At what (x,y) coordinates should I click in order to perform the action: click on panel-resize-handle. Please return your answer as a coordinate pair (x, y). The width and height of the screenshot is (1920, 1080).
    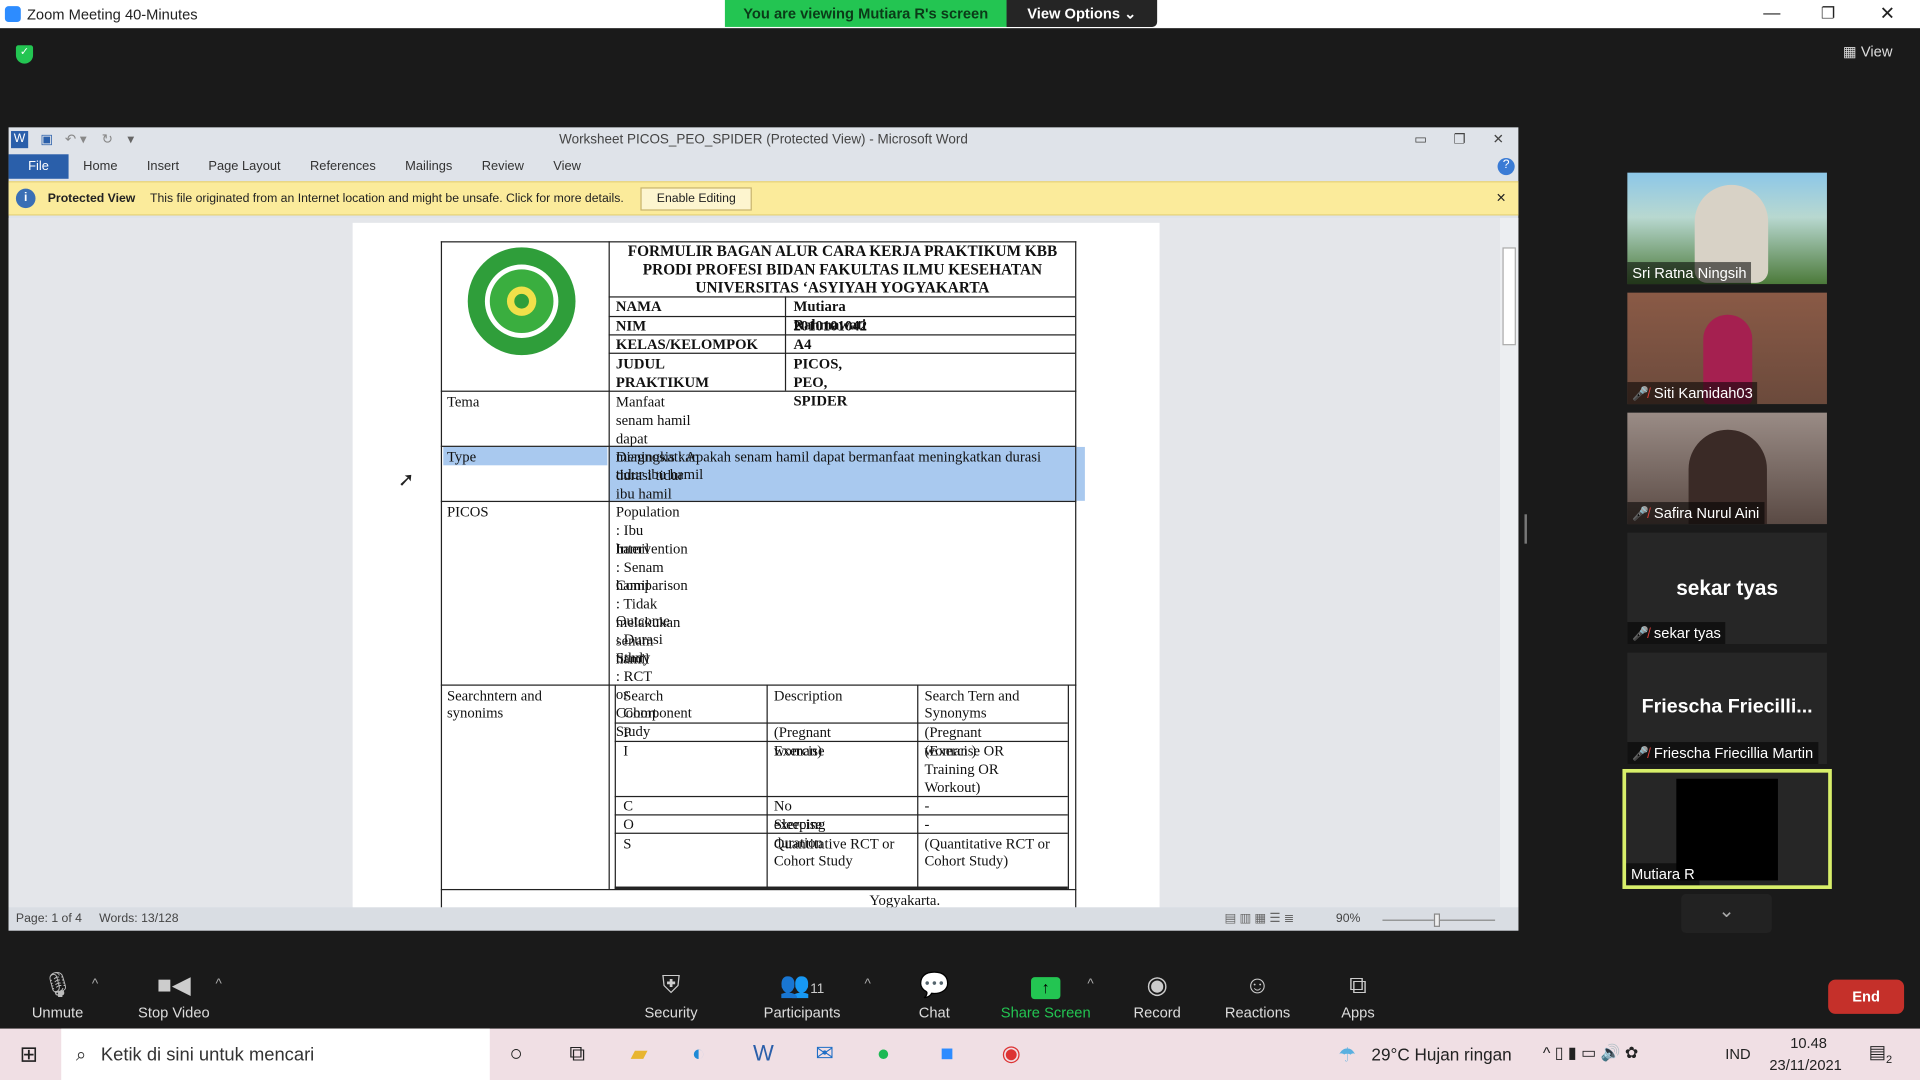
    Looking at the image, I should click on (1525, 529).